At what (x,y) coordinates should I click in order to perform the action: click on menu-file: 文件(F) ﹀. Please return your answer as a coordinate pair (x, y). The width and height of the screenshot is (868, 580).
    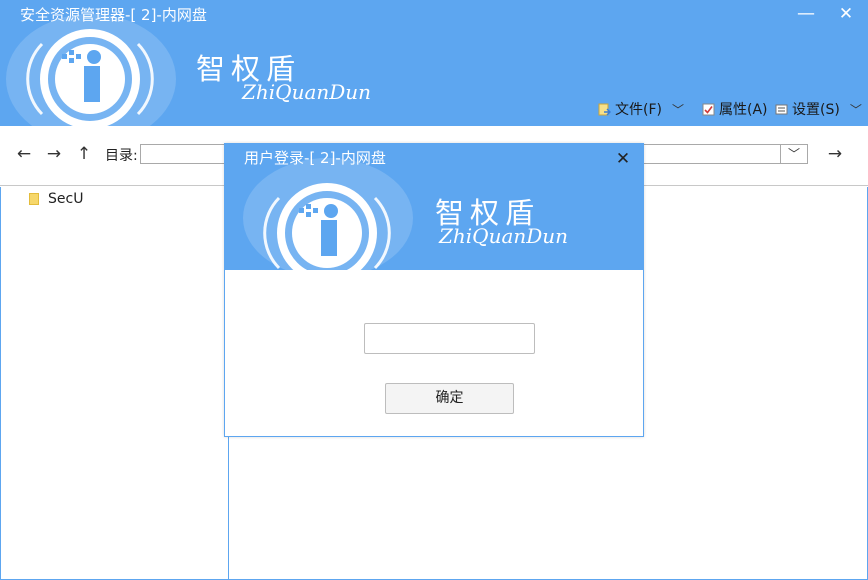
    Looking at the image, I should click on (641, 109).